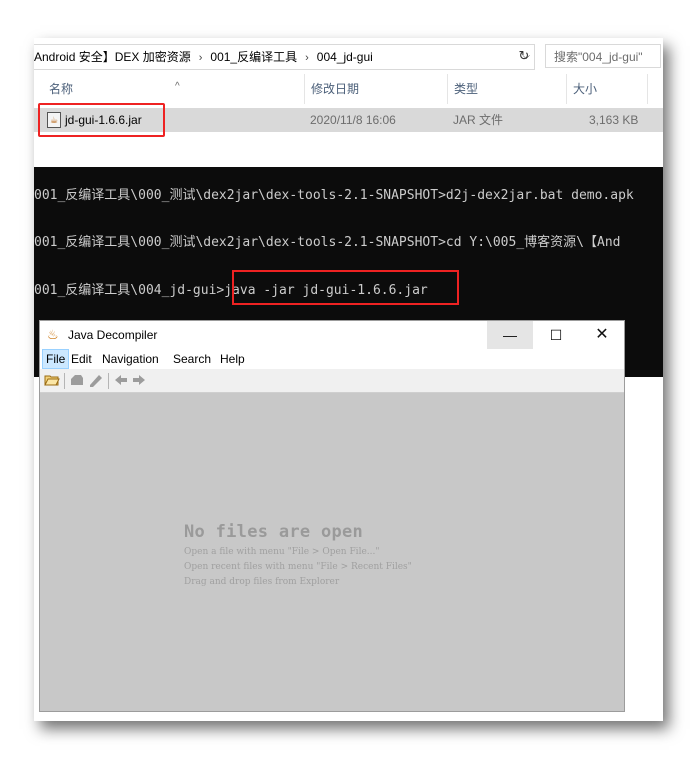  I want to click on menu-help: Help, so click(232, 359).